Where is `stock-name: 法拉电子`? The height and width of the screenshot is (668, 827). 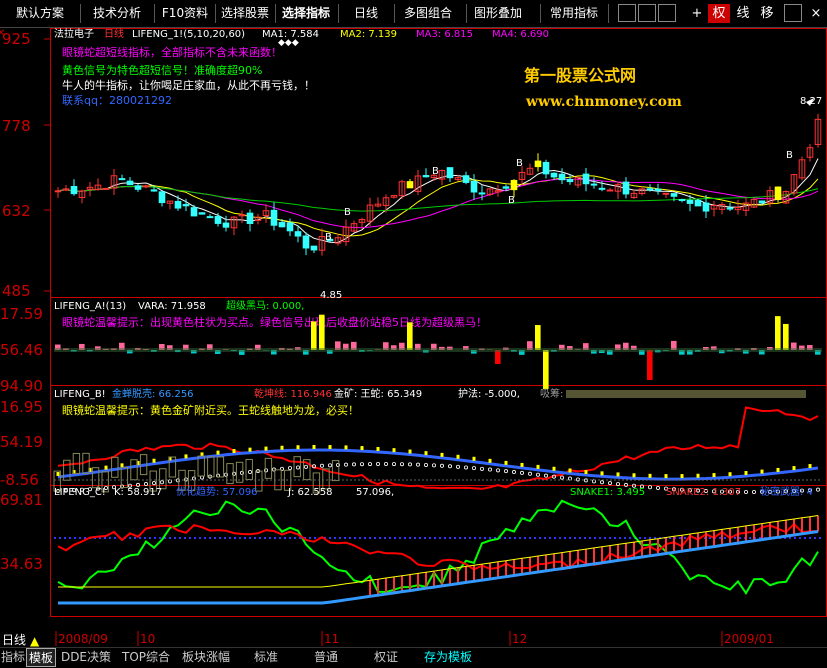
stock-name: 法拉电子 is located at coordinates (74, 34).